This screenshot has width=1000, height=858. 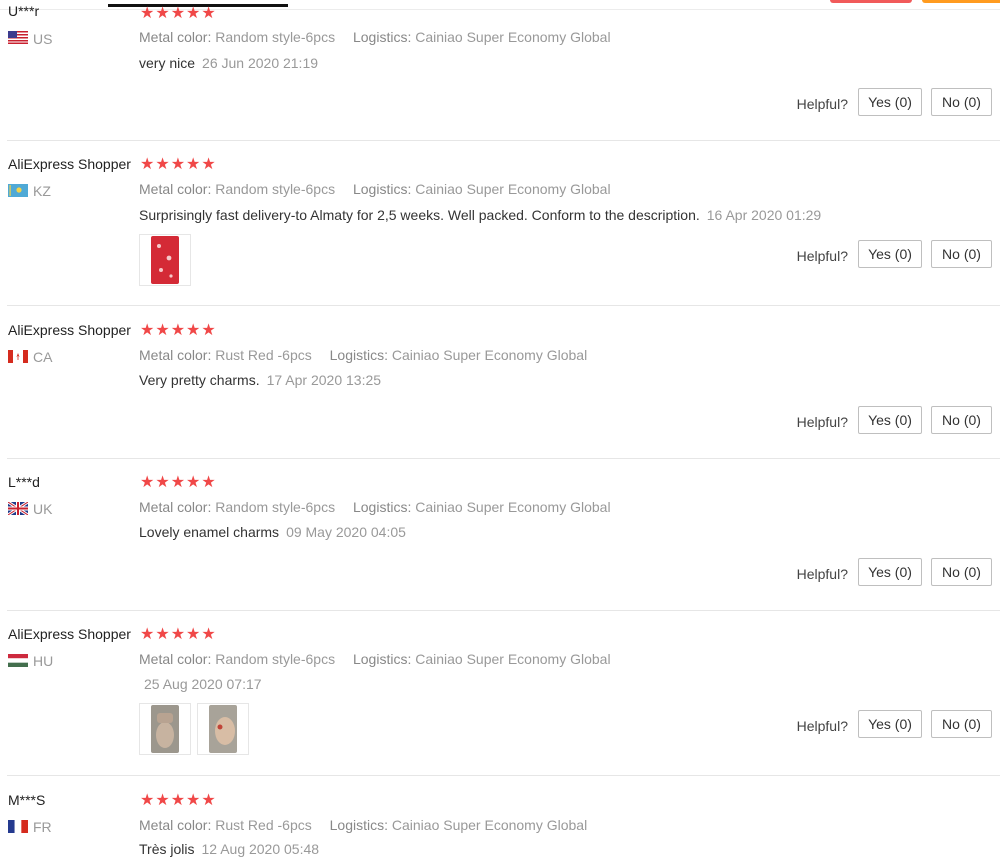 I want to click on reviewer-name: M***S, so click(x=27, y=800).